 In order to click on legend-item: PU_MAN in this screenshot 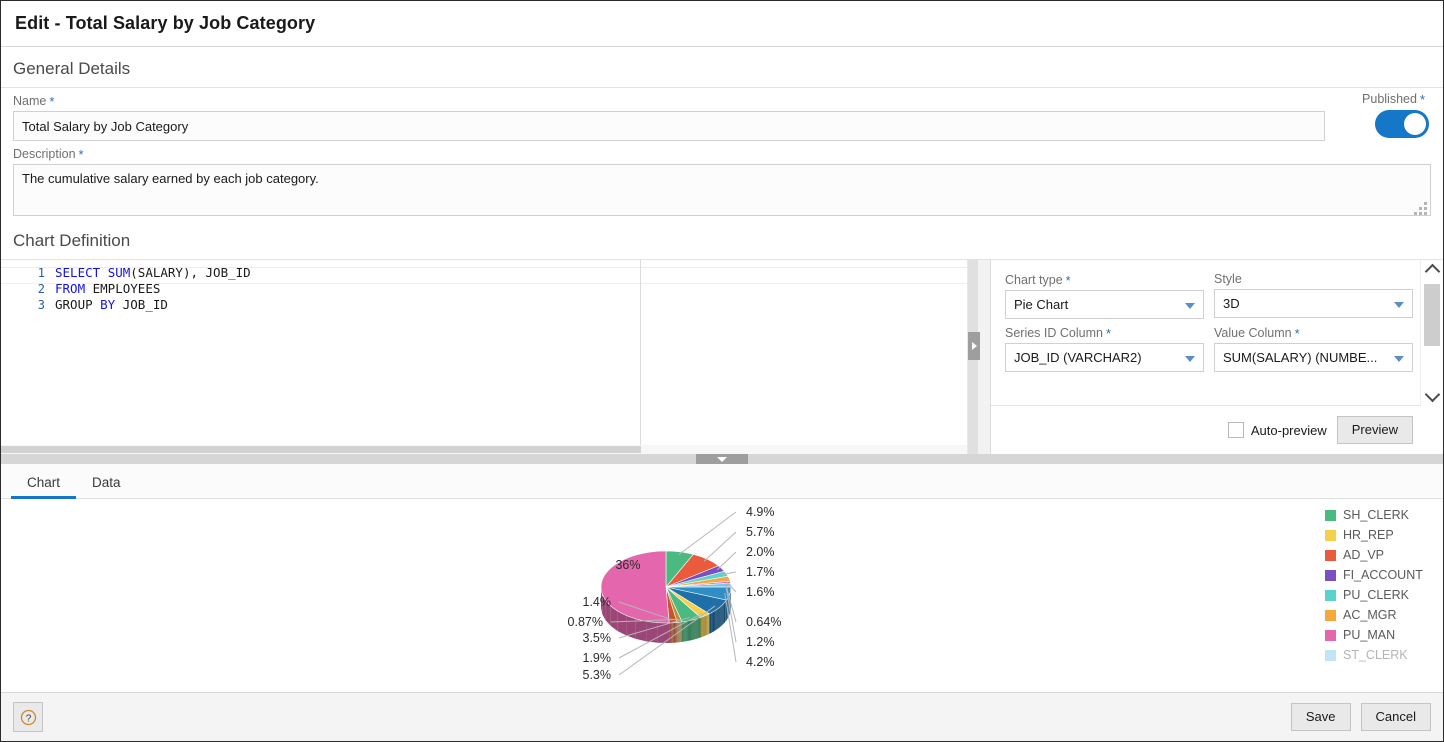, I will do `click(1381, 635)`.